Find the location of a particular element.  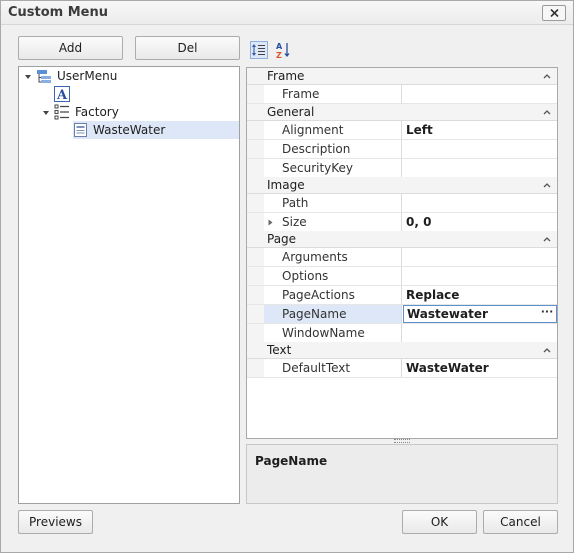

description-title: PageName is located at coordinates (291, 461).